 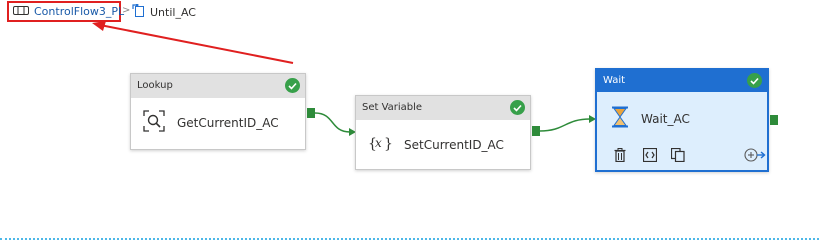 What do you see at coordinates (173, 12) in the screenshot?
I see `breadcrumb-until-label: Until_AC` at bounding box center [173, 12].